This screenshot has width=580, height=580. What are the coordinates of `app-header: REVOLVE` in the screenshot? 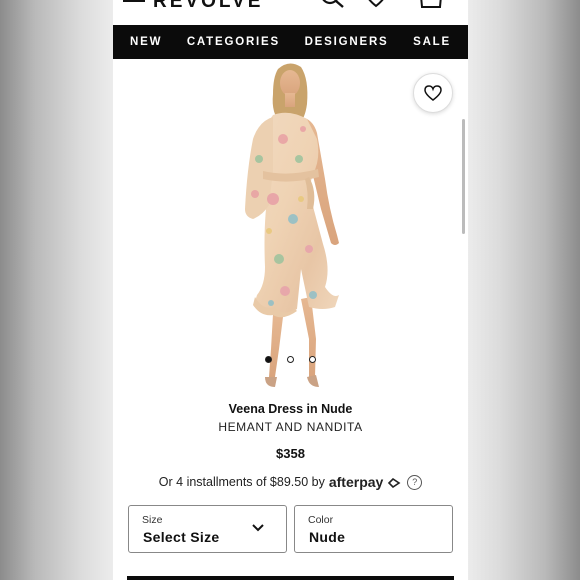 It's located at (290, 12).